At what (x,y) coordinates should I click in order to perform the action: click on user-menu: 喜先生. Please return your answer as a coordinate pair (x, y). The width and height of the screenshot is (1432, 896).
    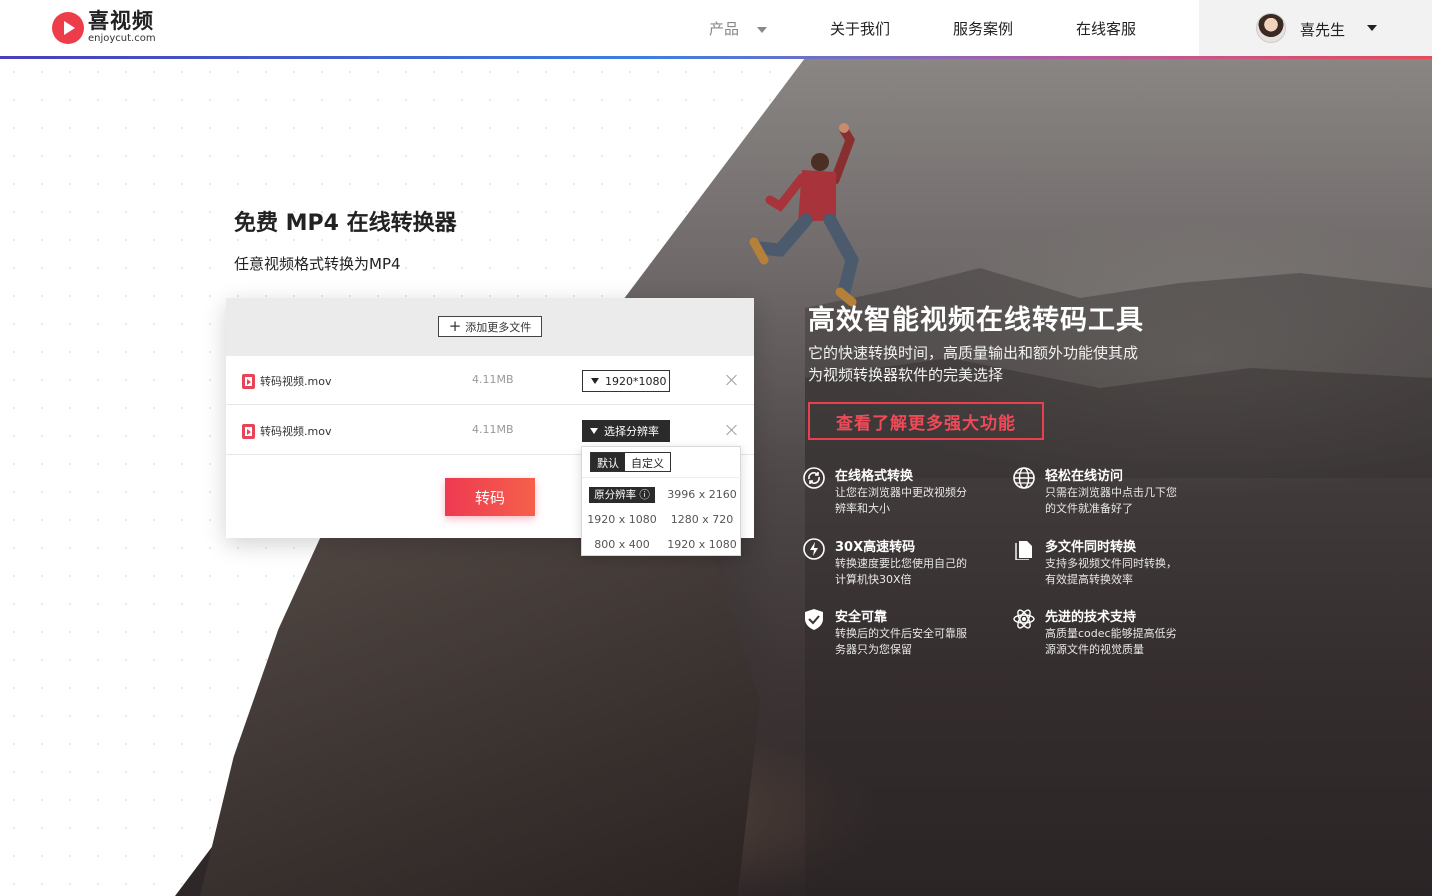
    Looking at the image, I should click on (1315, 28).